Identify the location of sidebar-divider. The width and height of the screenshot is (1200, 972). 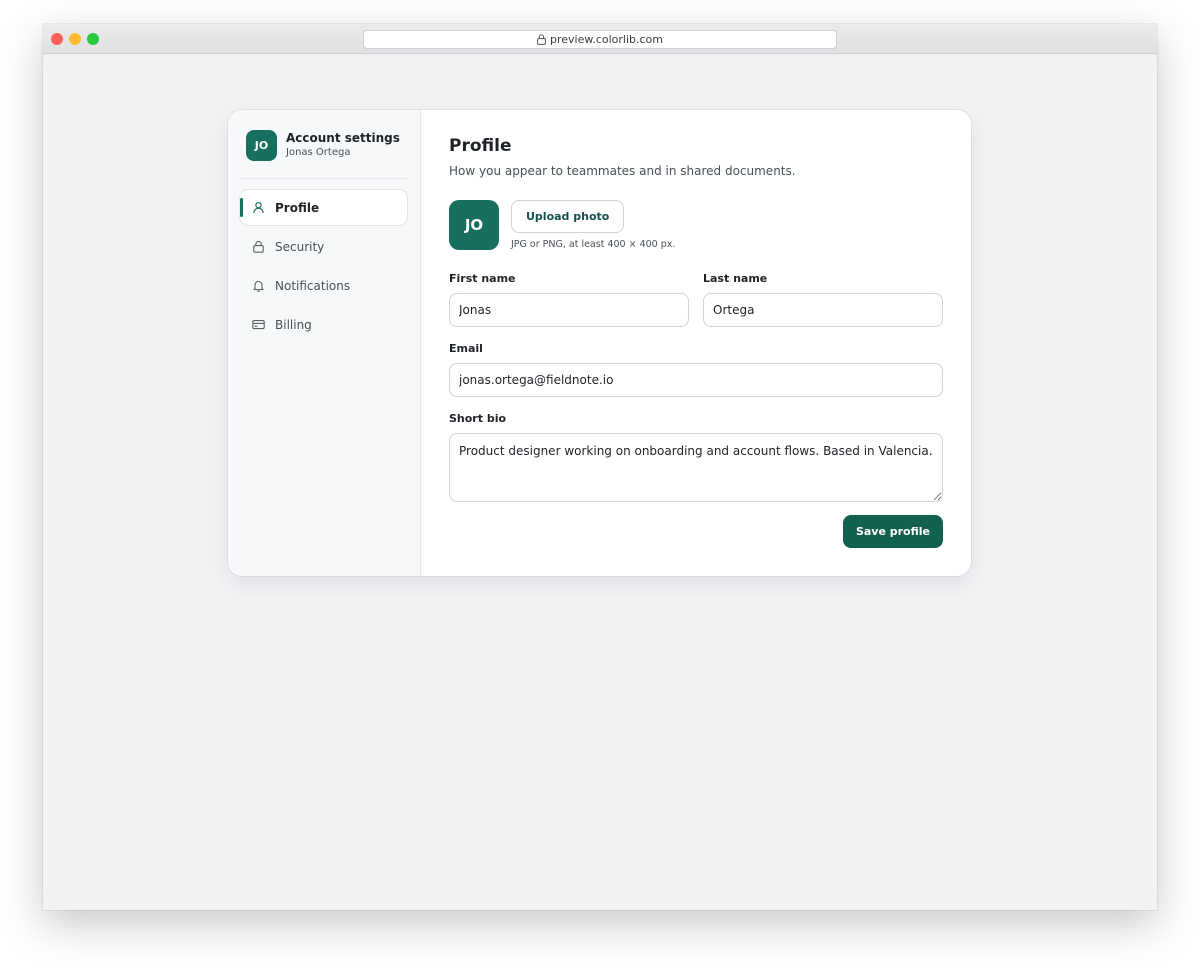
(323, 178).